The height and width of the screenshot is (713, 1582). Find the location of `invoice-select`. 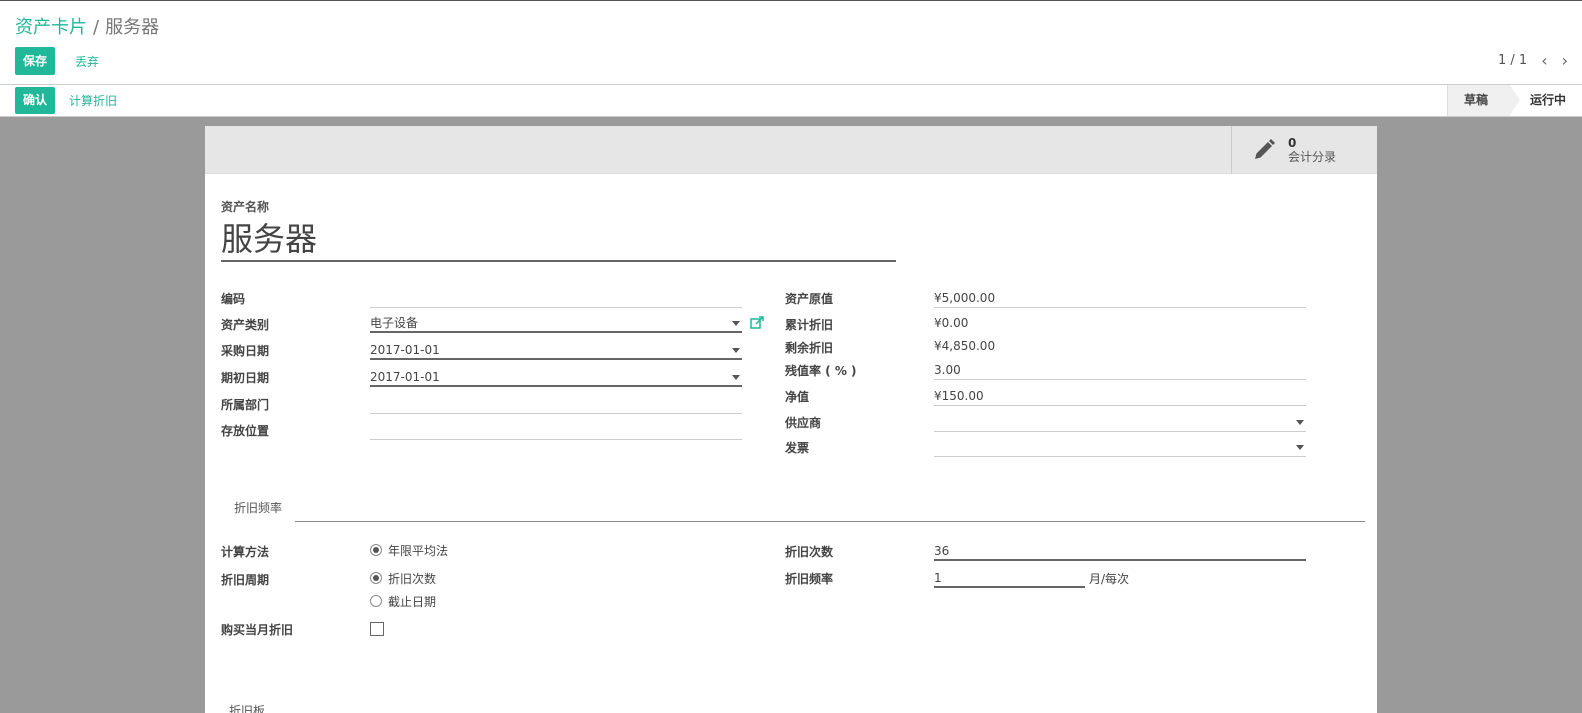

invoice-select is located at coordinates (1120, 447).